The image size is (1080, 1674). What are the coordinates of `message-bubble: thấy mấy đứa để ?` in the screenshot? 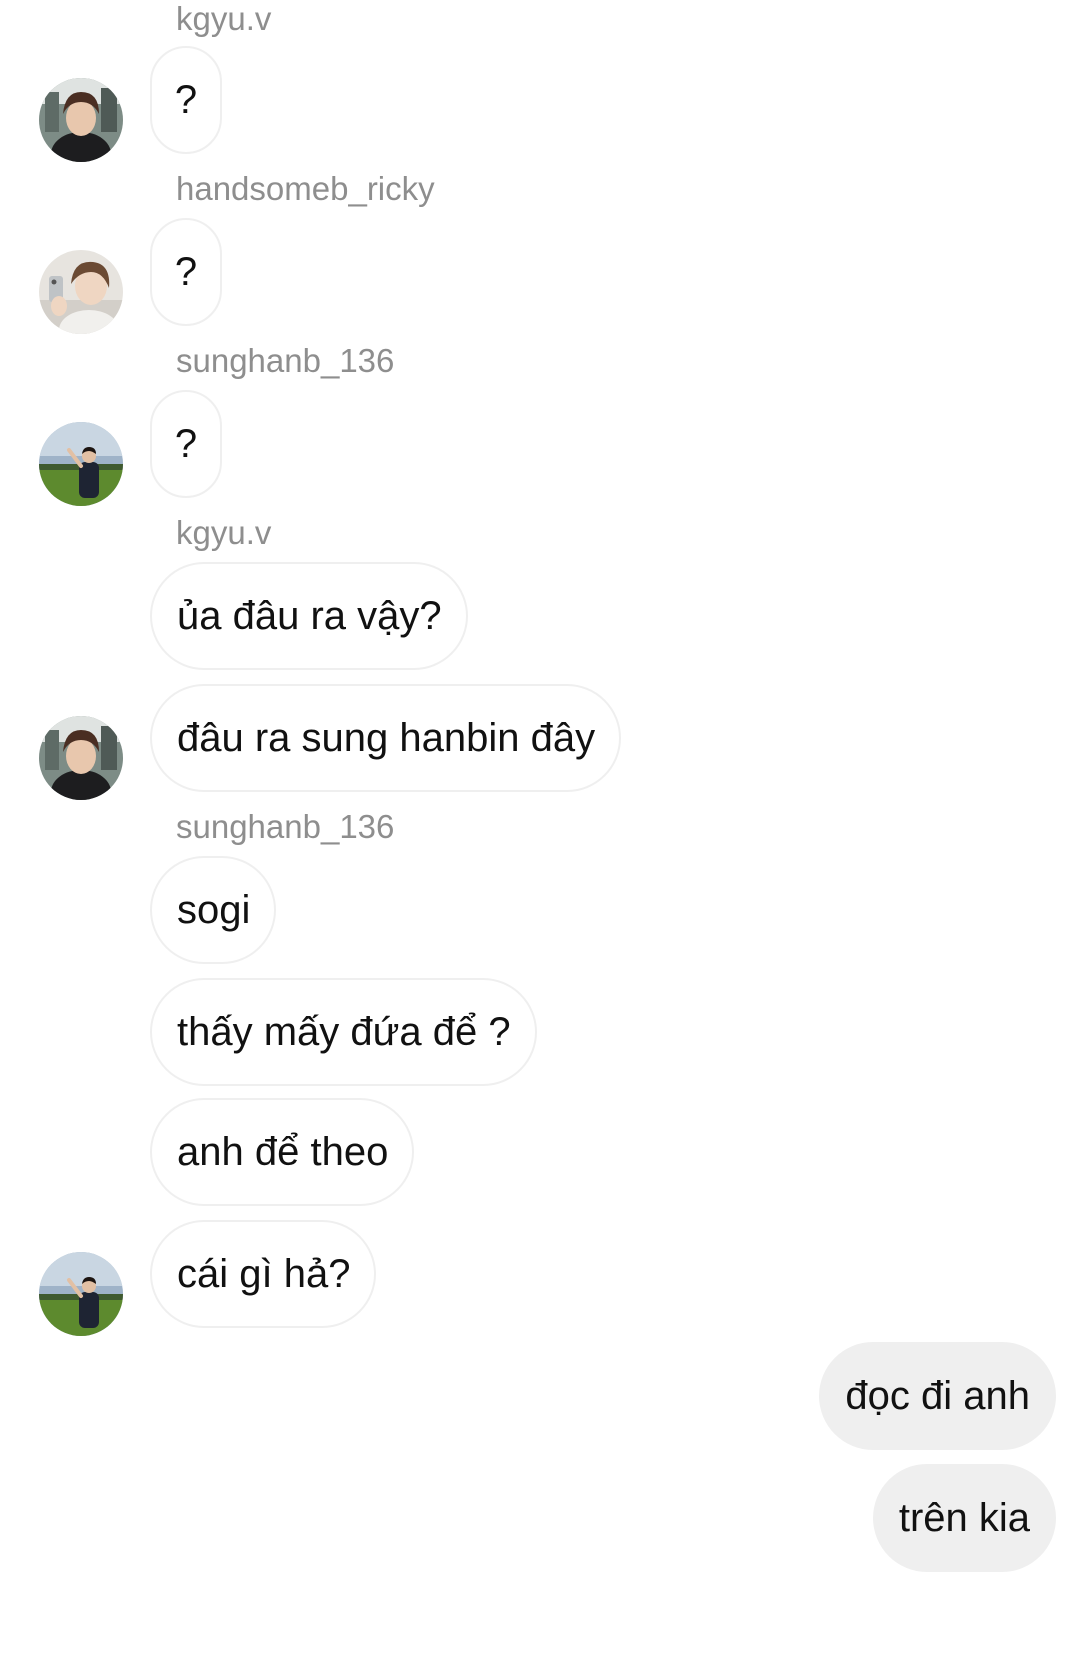 It's located at (343, 1032).